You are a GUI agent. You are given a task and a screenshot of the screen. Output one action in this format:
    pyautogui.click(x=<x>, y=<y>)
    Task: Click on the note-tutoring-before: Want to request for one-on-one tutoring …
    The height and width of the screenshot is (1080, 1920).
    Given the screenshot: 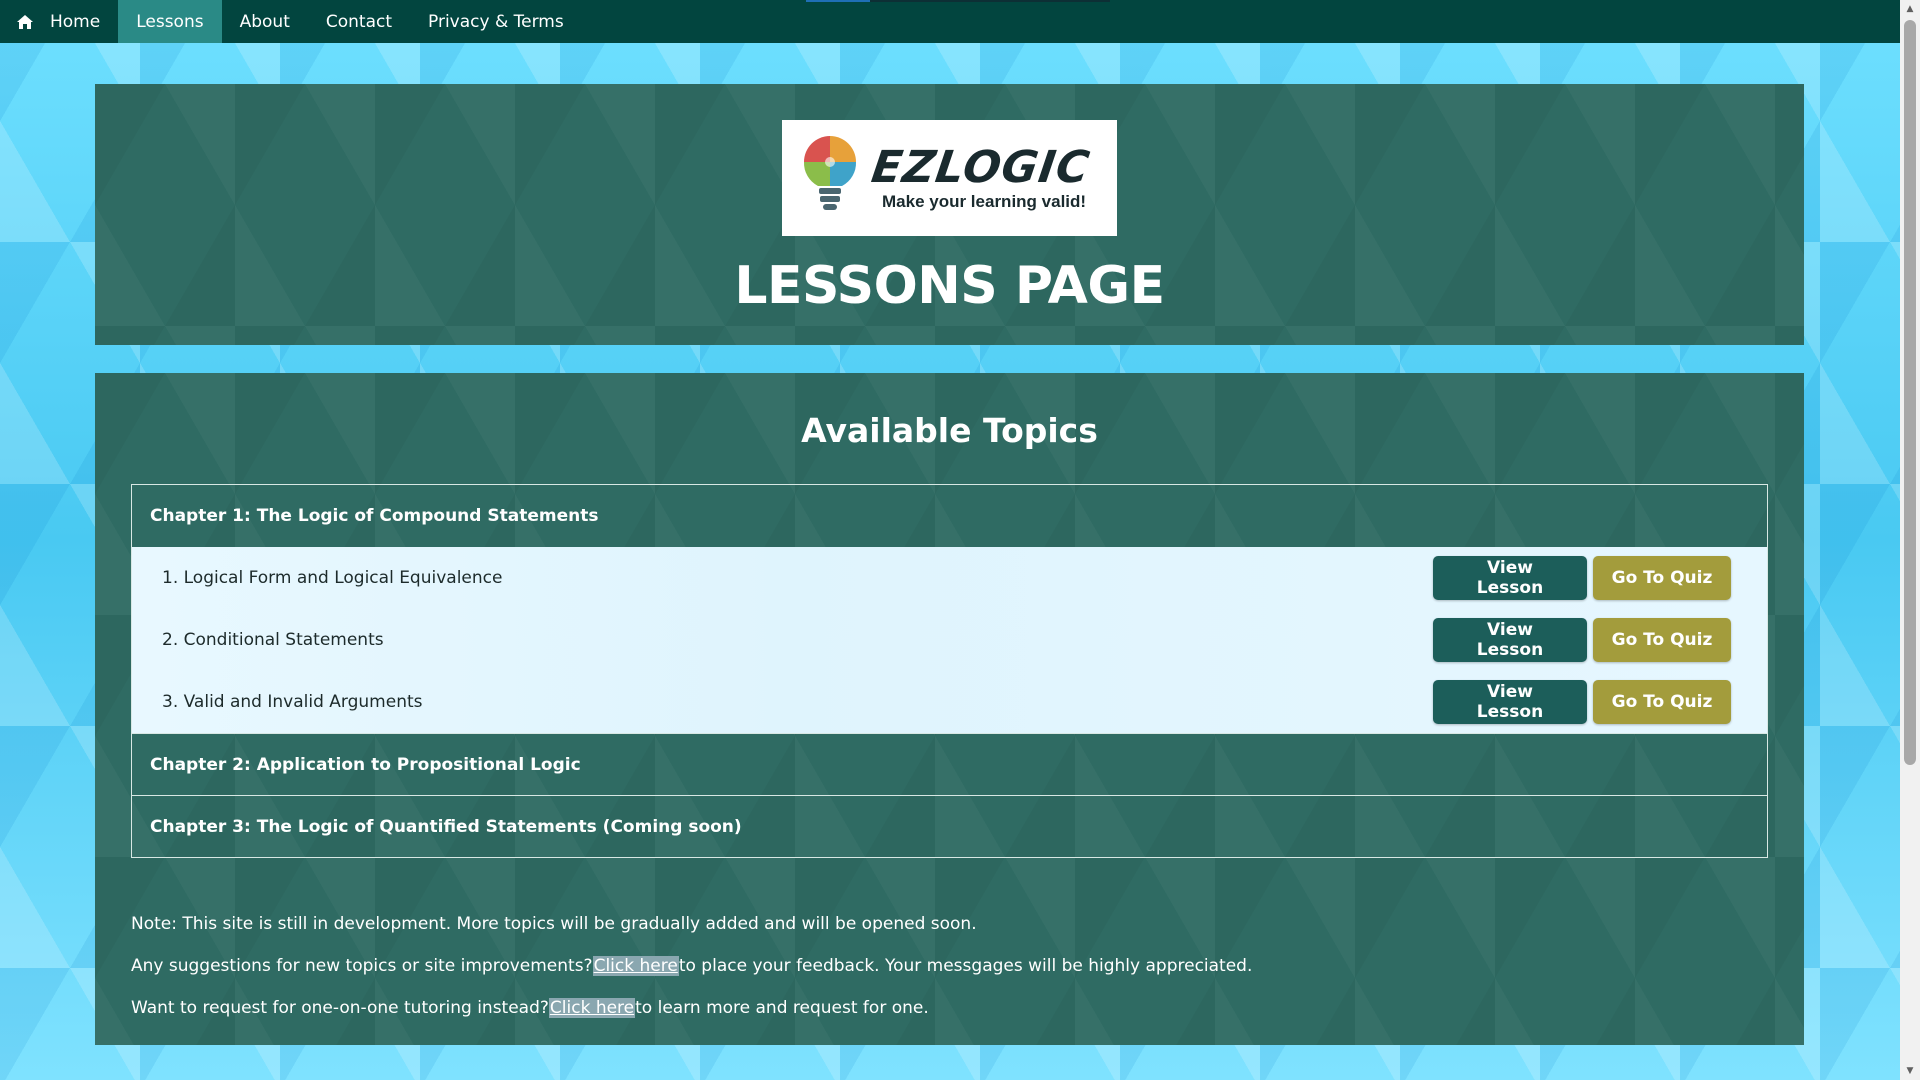 What is the action you would take?
    pyautogui.click(x=340, y=1008)
    